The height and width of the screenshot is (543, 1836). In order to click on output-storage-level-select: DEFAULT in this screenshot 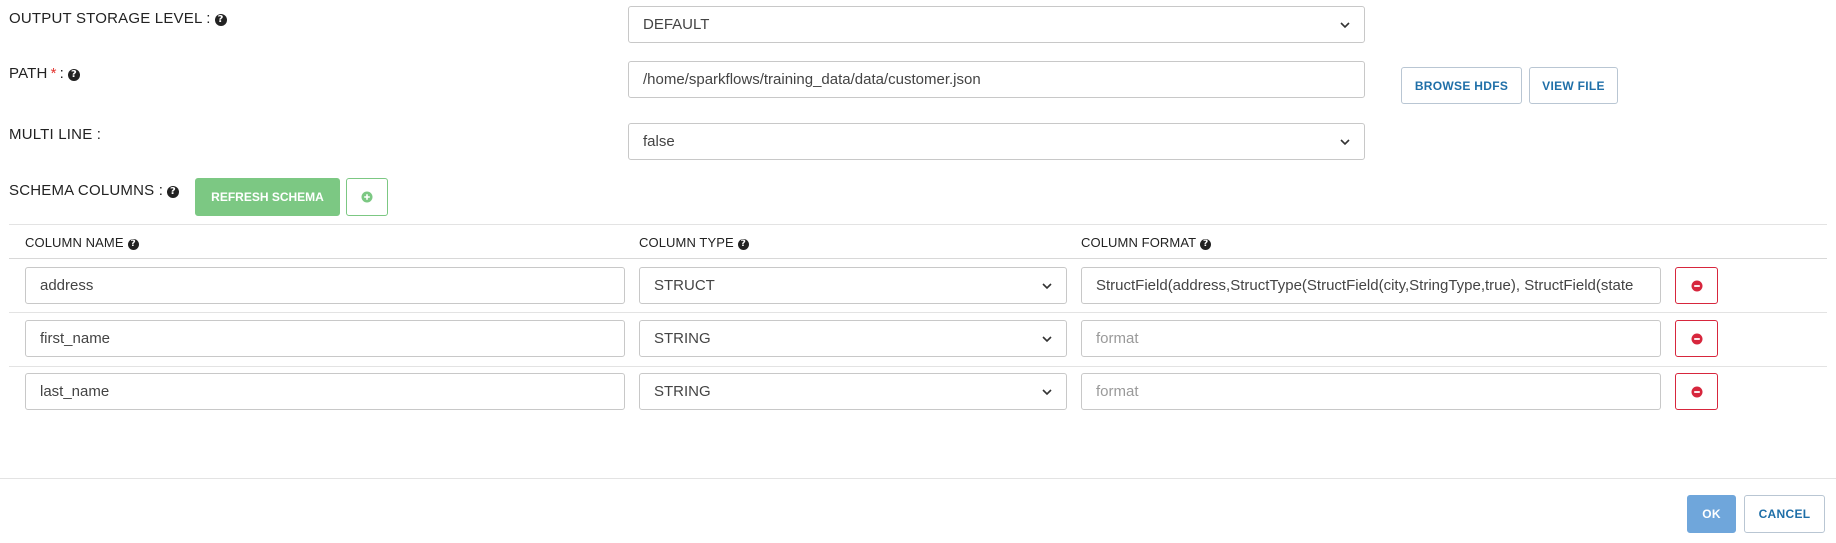, I will do `click(996, 24)`.